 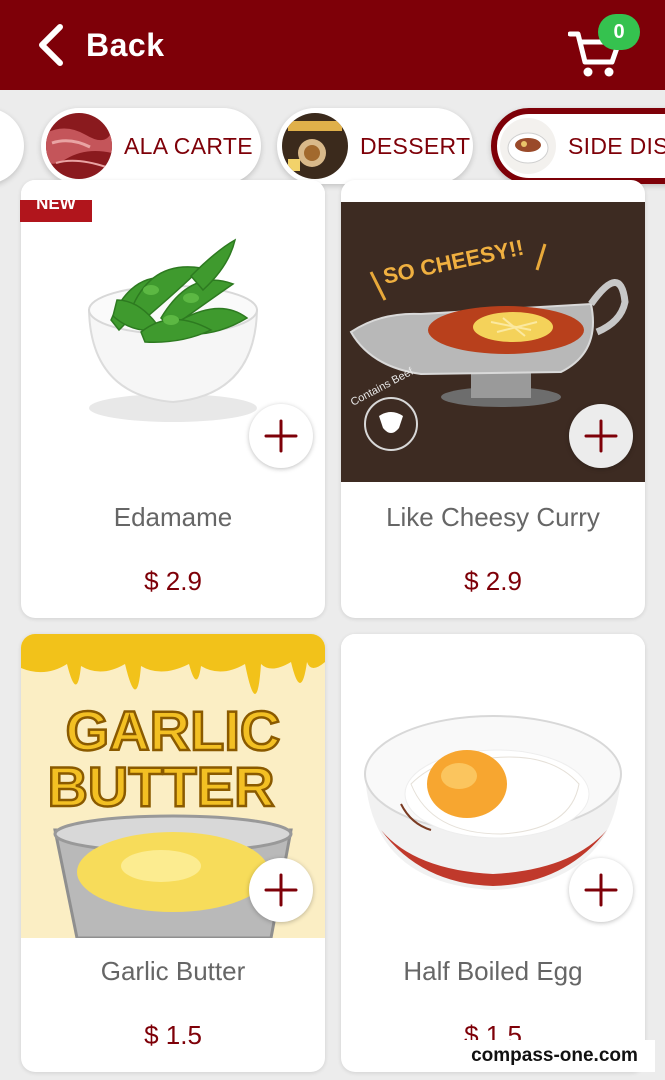 I want to click on butter-text: BUTTER, so click(x=160, y=786).